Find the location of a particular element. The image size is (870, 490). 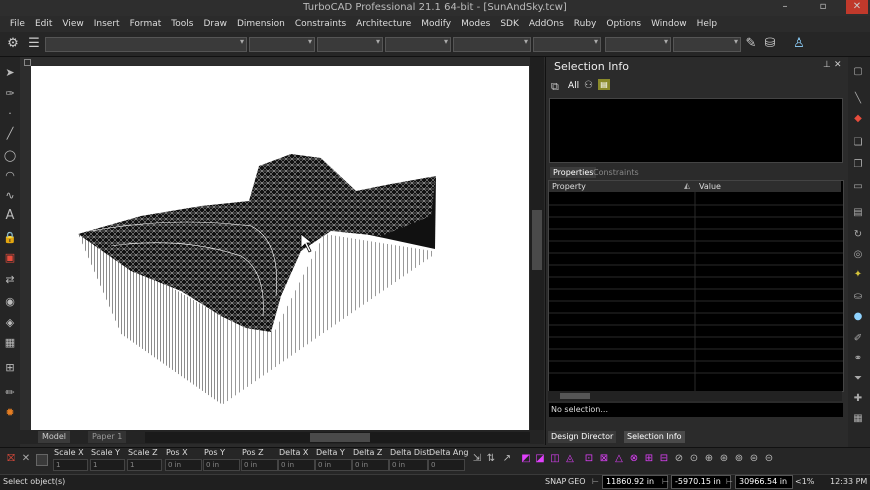

line-icon: ╱ is located at coordinates (10, 134).